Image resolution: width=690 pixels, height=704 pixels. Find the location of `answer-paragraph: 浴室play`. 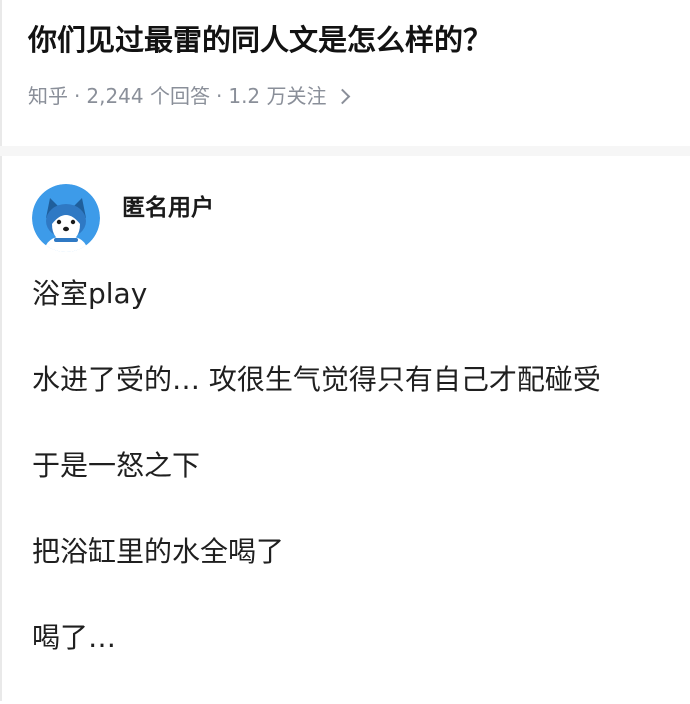

answer-paragraph: 浴室play is located at coordinates (90, 293).